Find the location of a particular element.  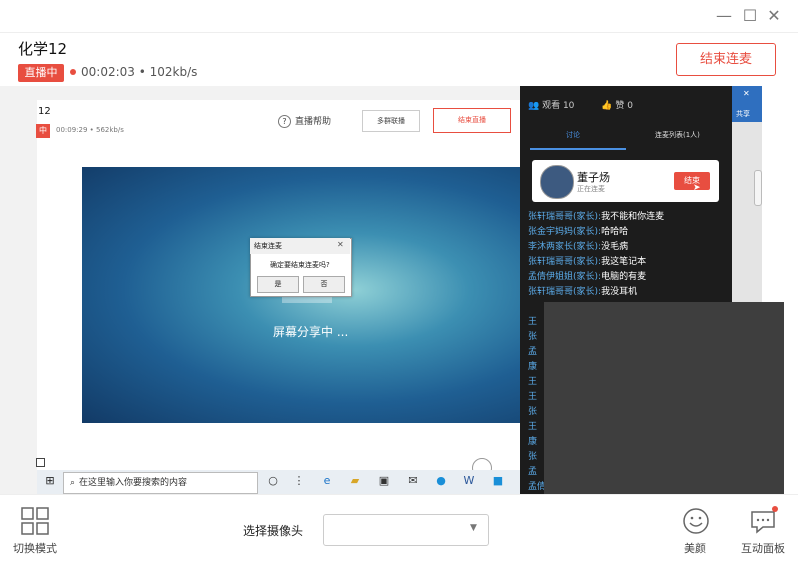

chat-message-text: 我不能和你连麦 is located at coordinates (633, 217).